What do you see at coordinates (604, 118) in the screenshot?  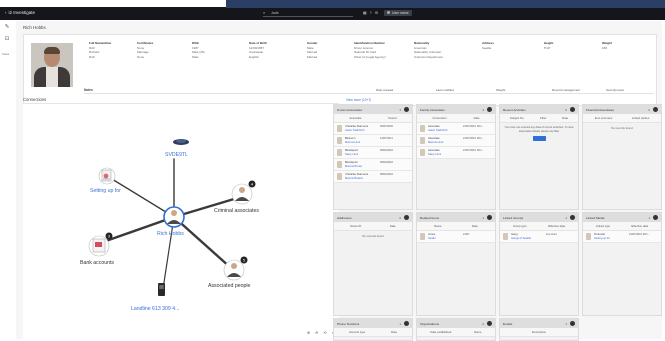 I see `card-column-header: Item summary` at bounding box center [604, 118].